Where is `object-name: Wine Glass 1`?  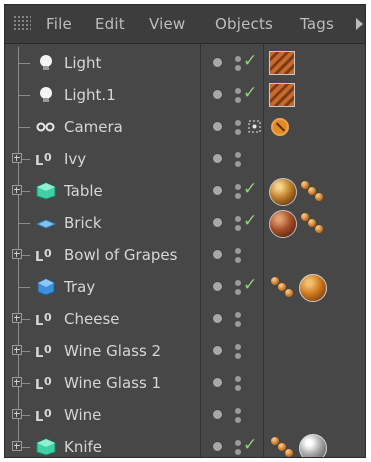
object-name: Wine Glass 1 is located at coordinates (112, 383).